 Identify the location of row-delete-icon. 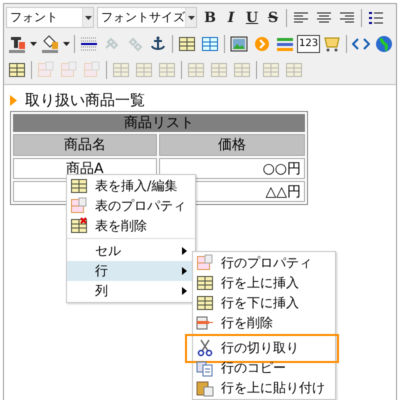
(205, 323).